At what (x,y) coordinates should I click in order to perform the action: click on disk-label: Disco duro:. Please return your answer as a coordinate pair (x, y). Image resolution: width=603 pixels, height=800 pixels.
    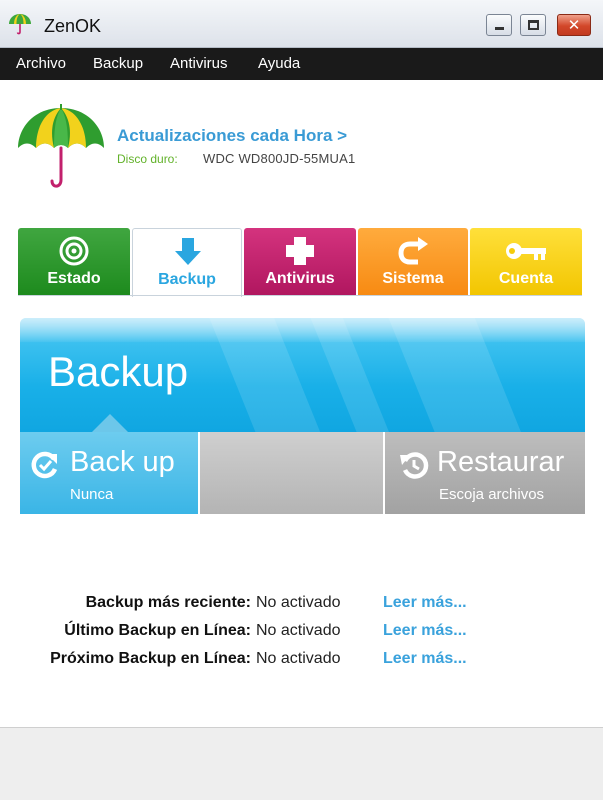
    Looking at the image, I should click on (147, 159).